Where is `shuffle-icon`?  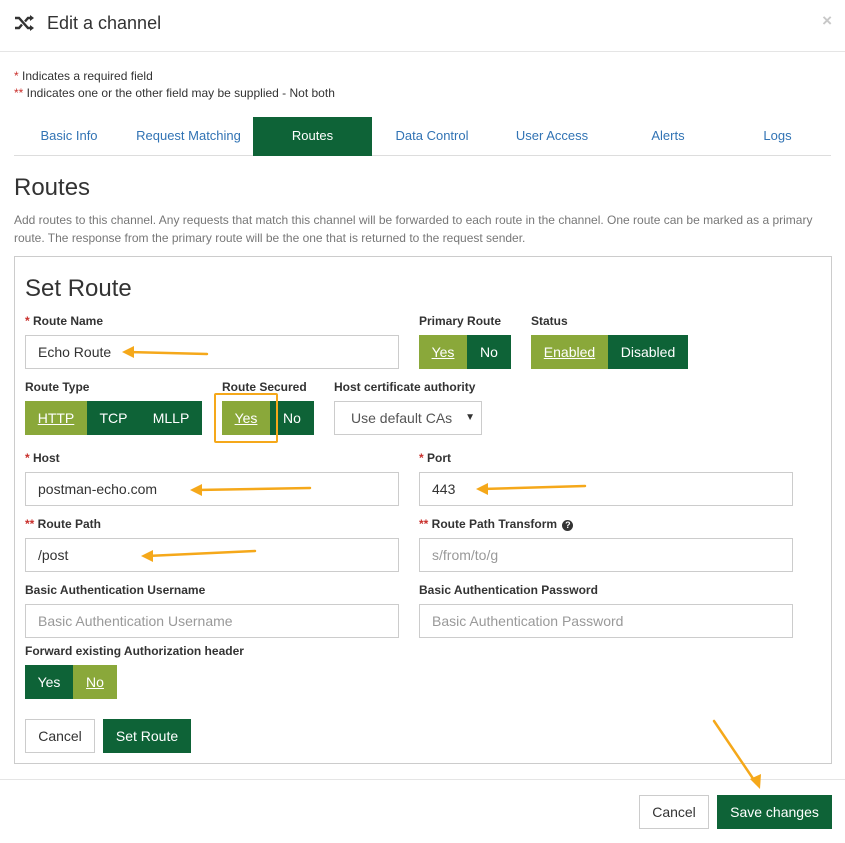
shuffle-icon is located at coordinates (24, 23).